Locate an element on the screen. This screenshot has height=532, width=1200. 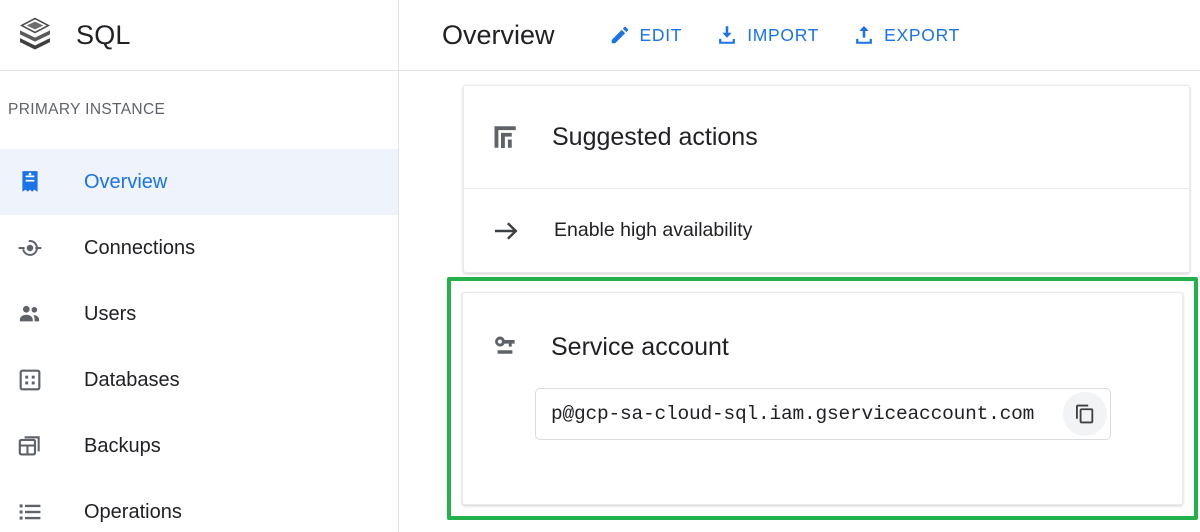
sidebar-item-label: Databases is located at coordinates (132, 379).